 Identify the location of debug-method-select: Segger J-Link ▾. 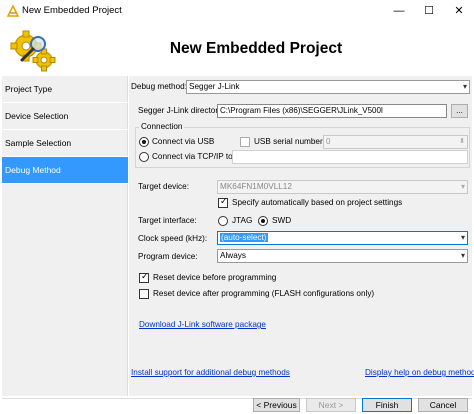
(328, 87).